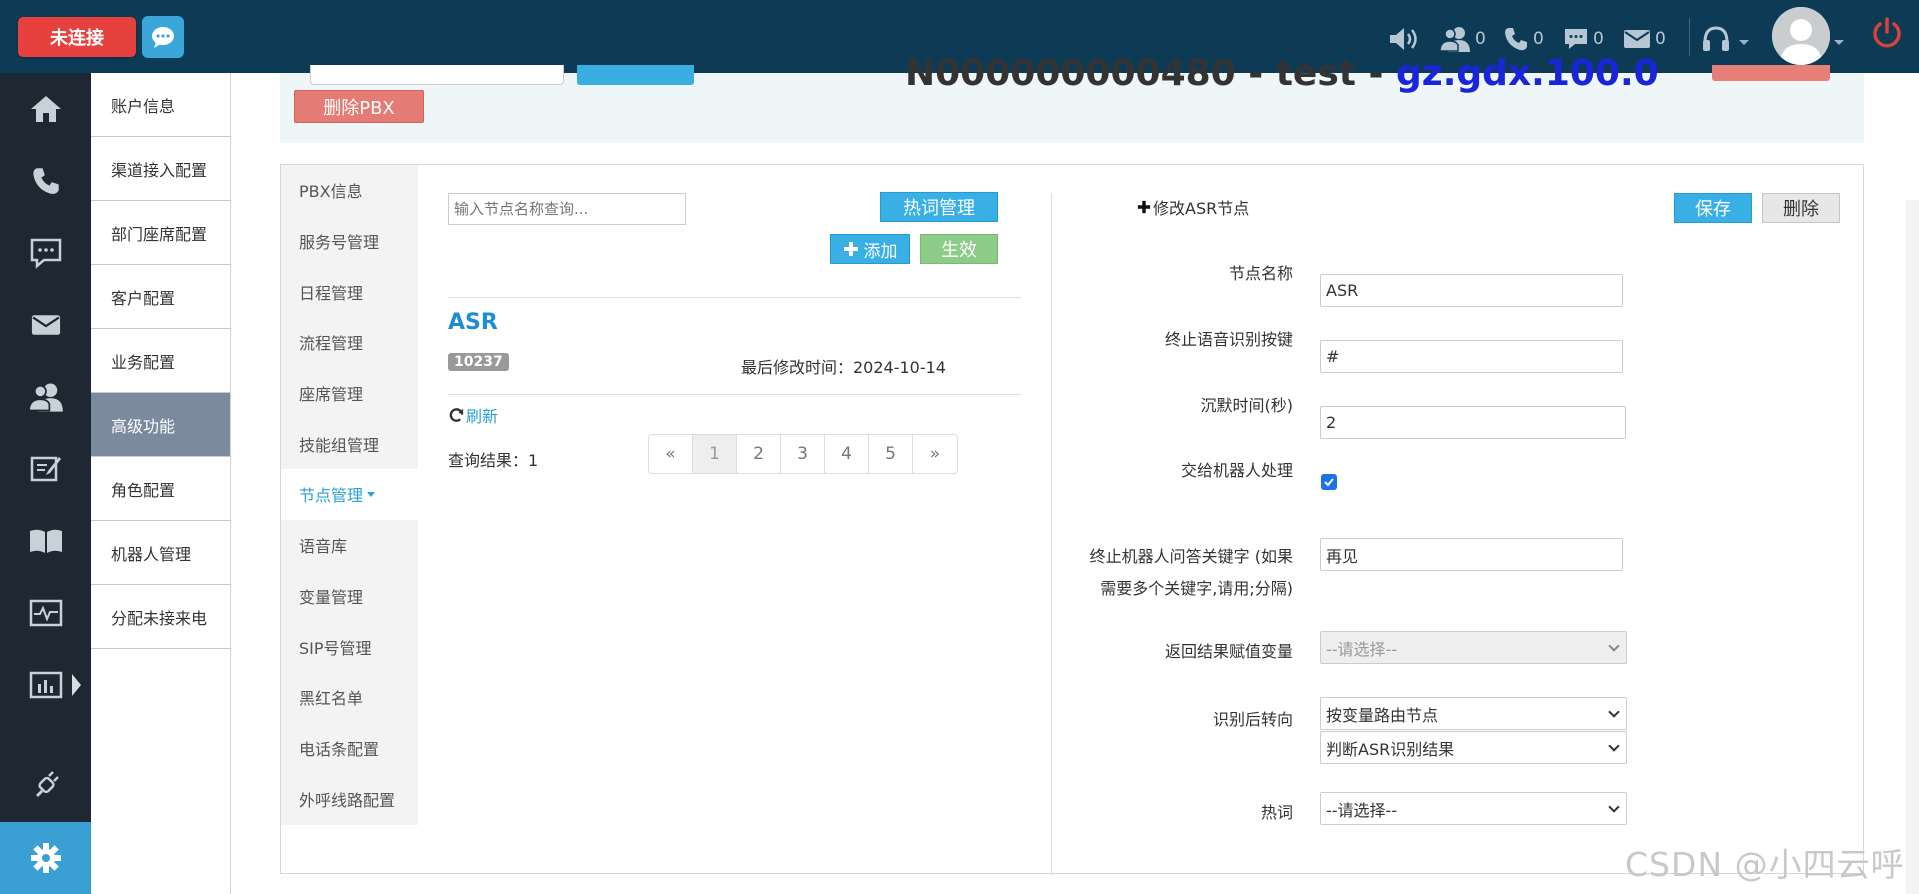 The image size is (1919, 894). I want to click on delete-button: 删除, so click(1801, 208).